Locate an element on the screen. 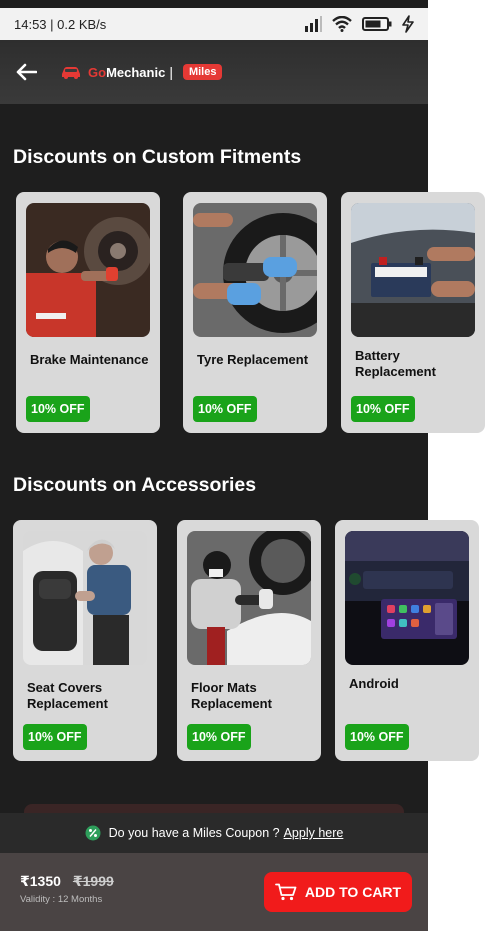  cart-icon is located at coordinates (286, 892).